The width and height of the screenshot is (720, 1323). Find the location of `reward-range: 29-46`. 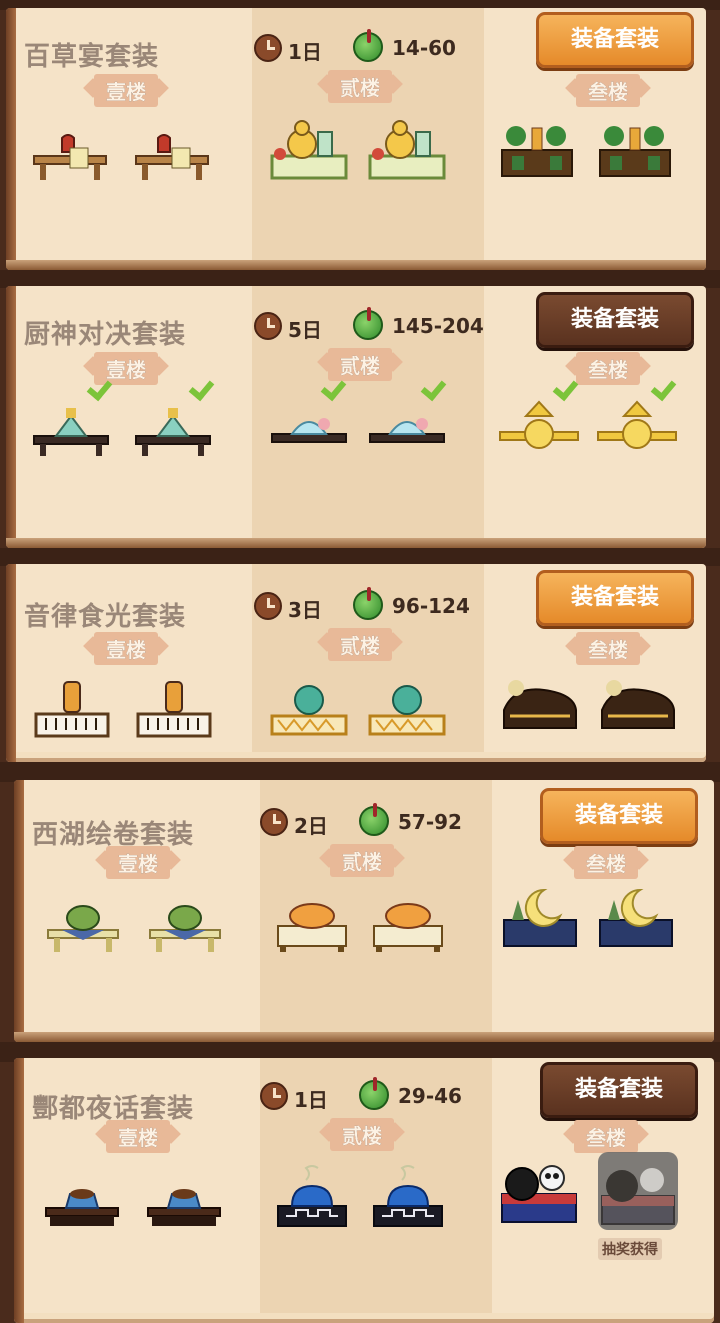

reward-range: 29-46 is located at coordinates (430, 1096).